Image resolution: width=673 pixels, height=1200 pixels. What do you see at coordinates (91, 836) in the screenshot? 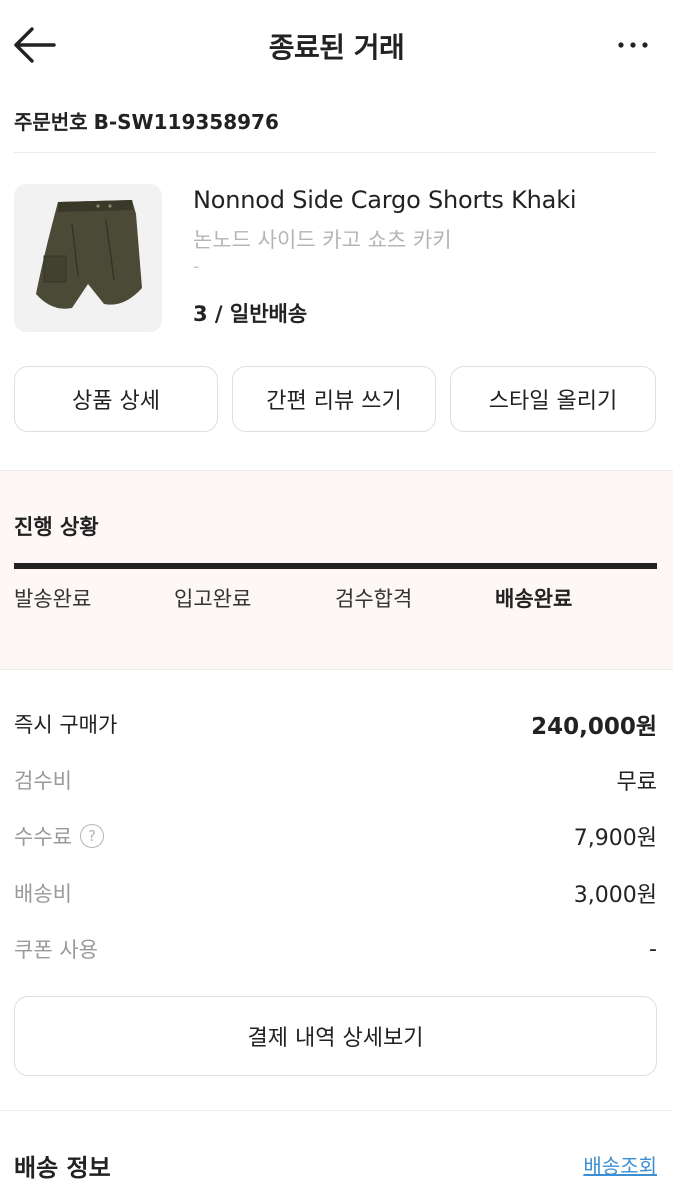
I see `help-icon: ?` at bounding box center [91, 836].